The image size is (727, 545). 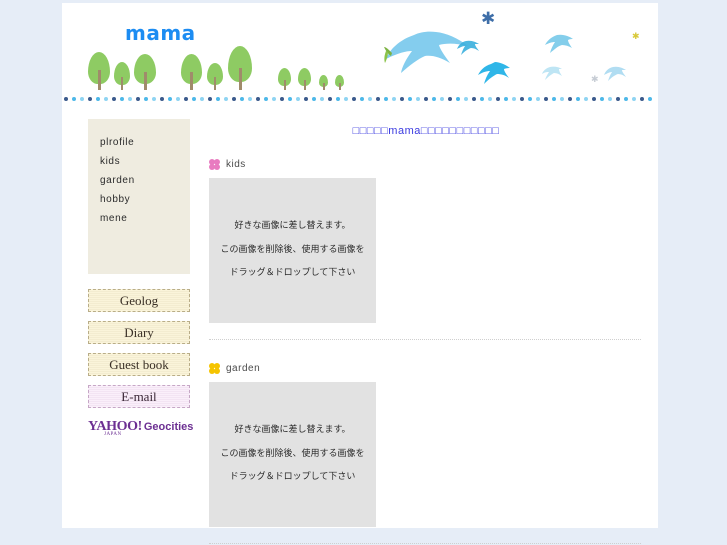 I want to click on photo-dropzone-line1: 好きな画像に差し替えます。, so click(x=292, y=226).